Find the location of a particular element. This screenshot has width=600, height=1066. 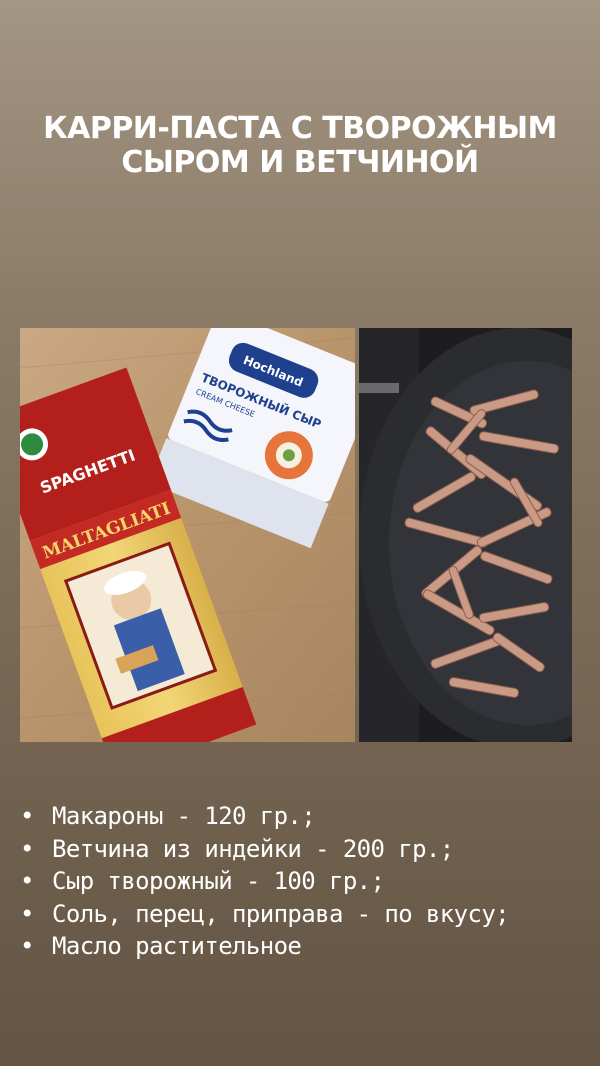

list-item: • Масло растительное is located at coordinates (300, 946).